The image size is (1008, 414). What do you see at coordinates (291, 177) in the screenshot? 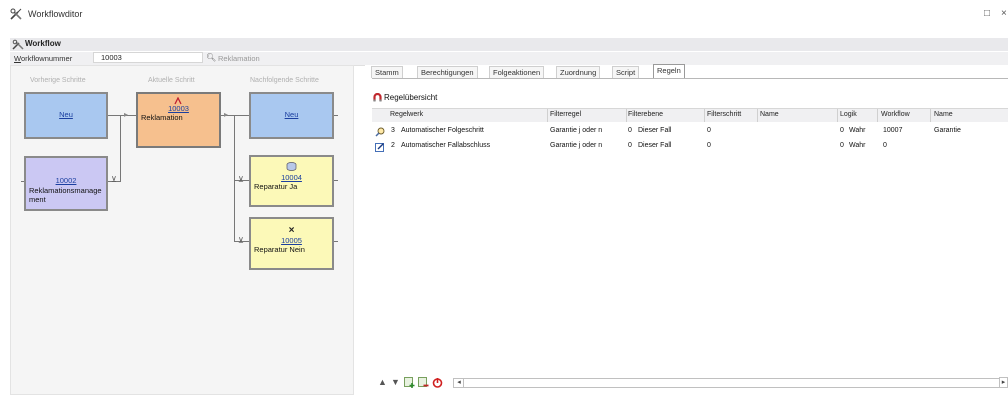
I see `next-step-10004-link: 10004` at bounding box center [291, 177].